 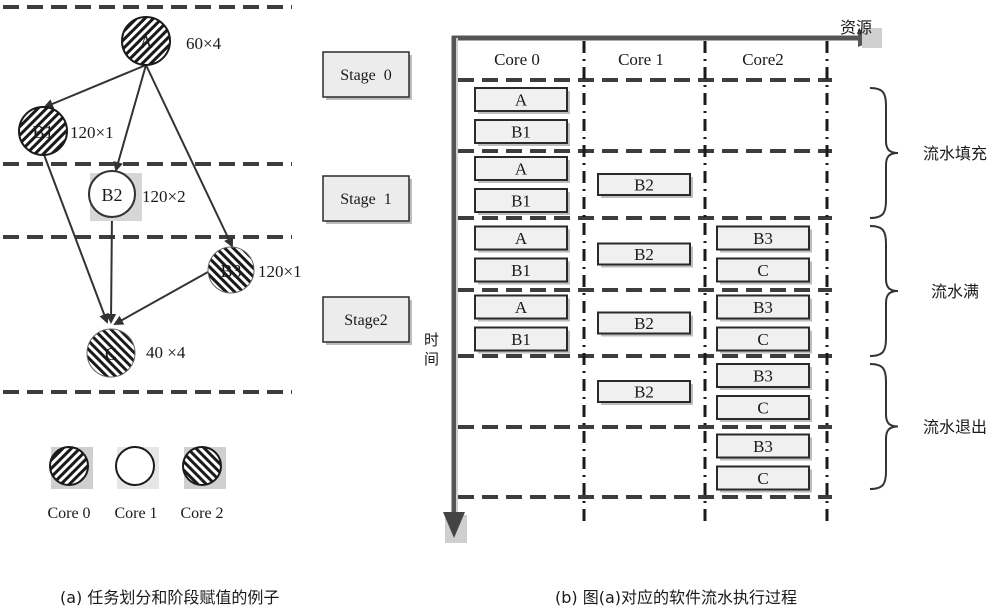 What do you see at coordinates (254, 270) in the screenshot?
I see `node-b3: B3 120×1` at bounding box center [254, 270].